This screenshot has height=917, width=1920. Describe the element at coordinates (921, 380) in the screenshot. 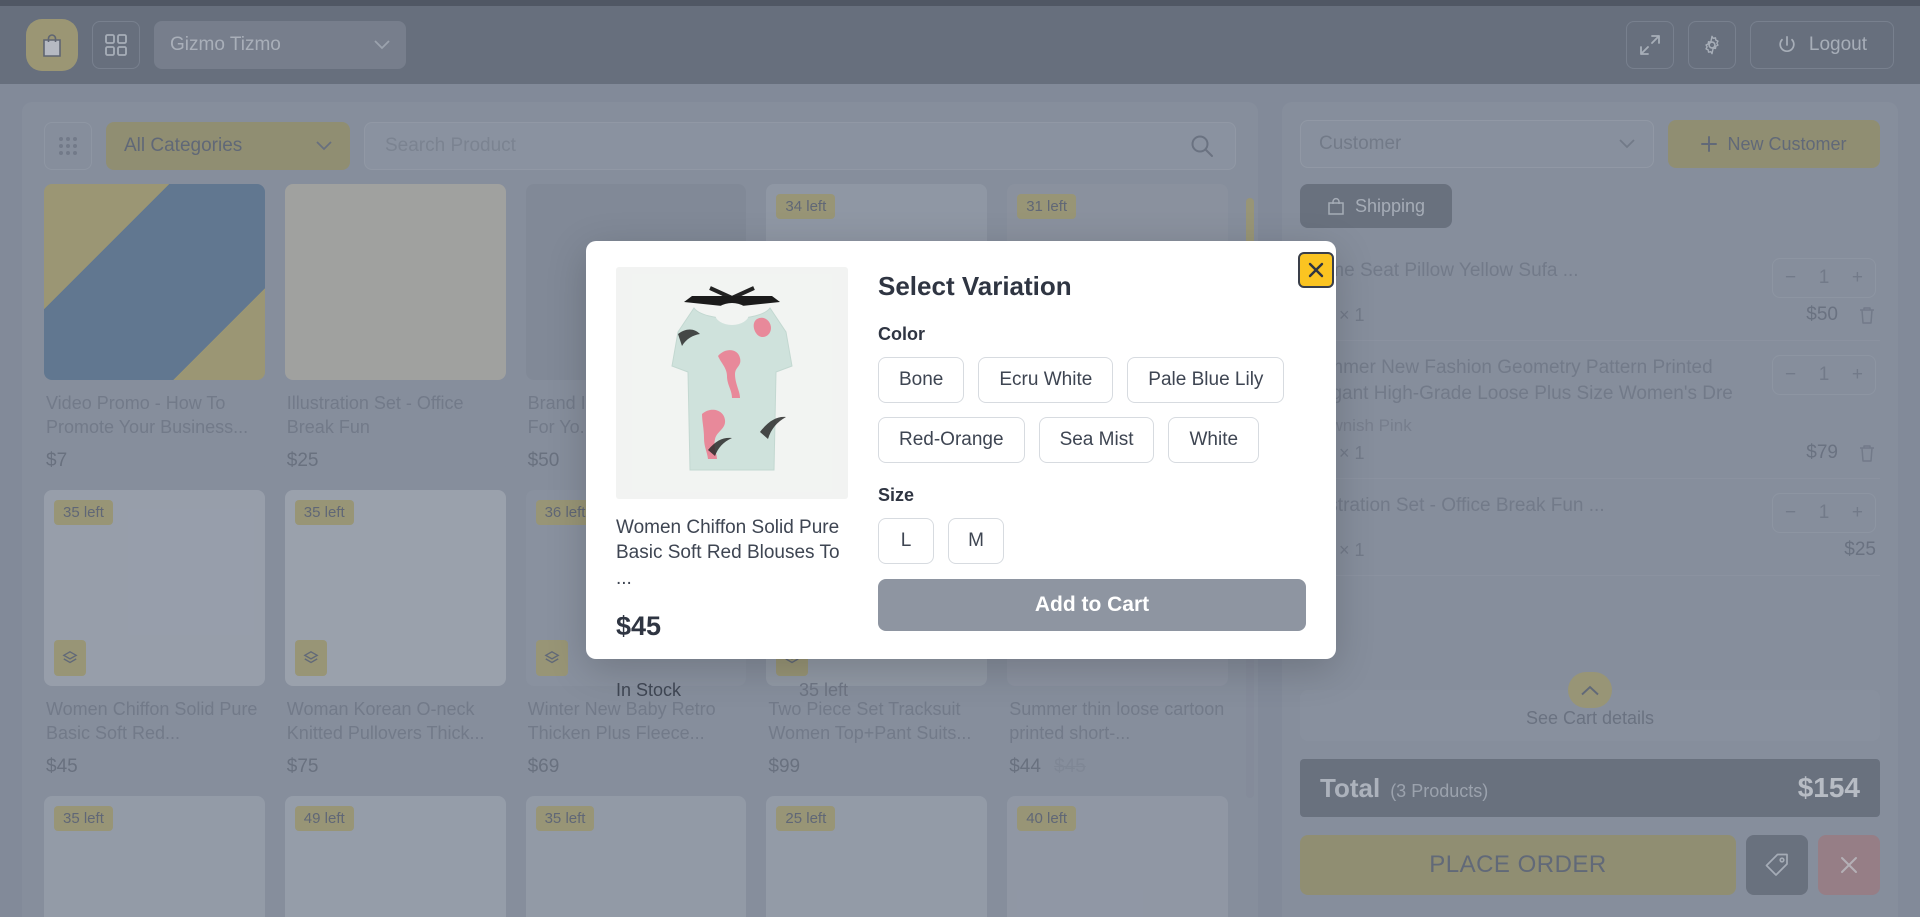

I see `color-option-bone: Bone` at that location.